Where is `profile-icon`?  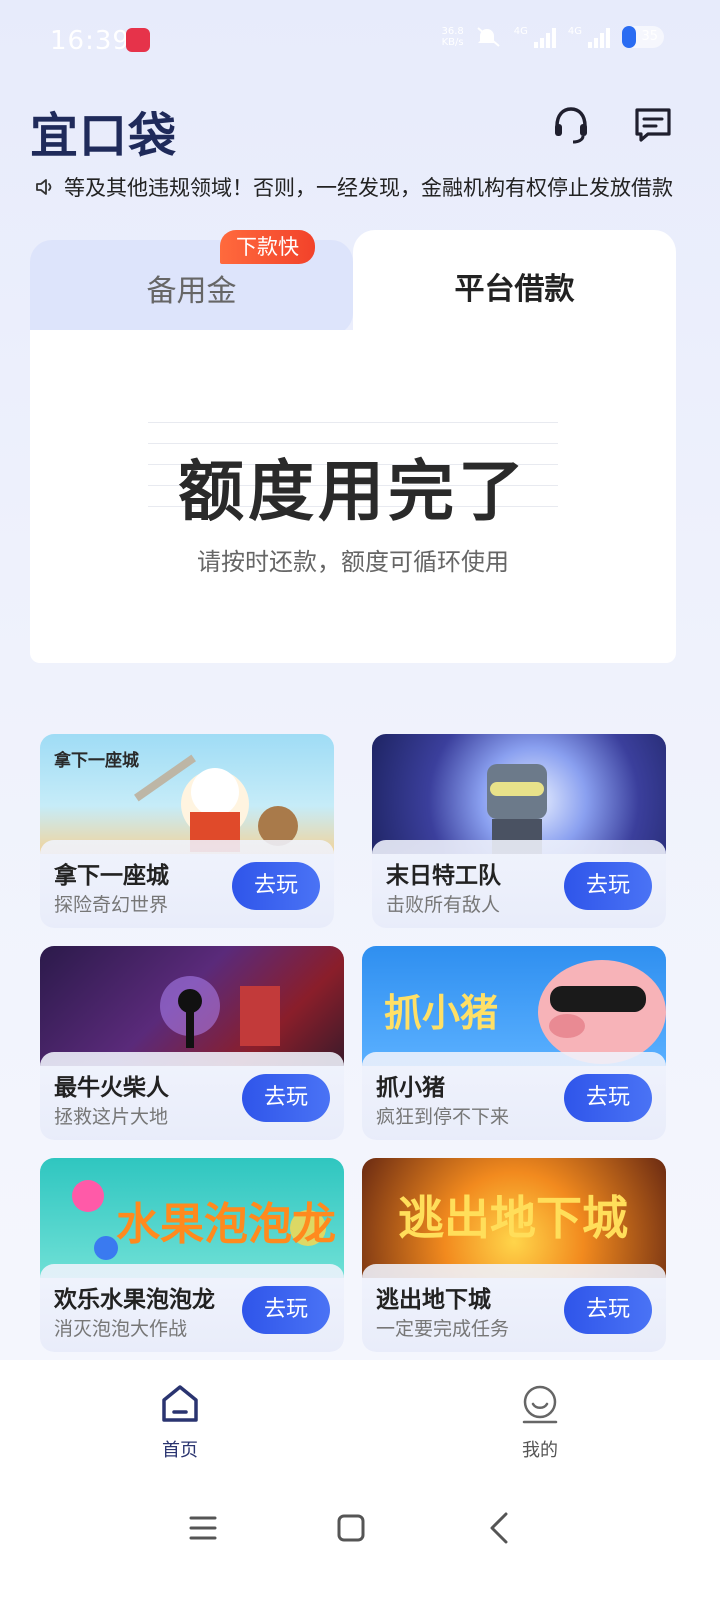 profile-icon is located at coordinates (540, 1404).